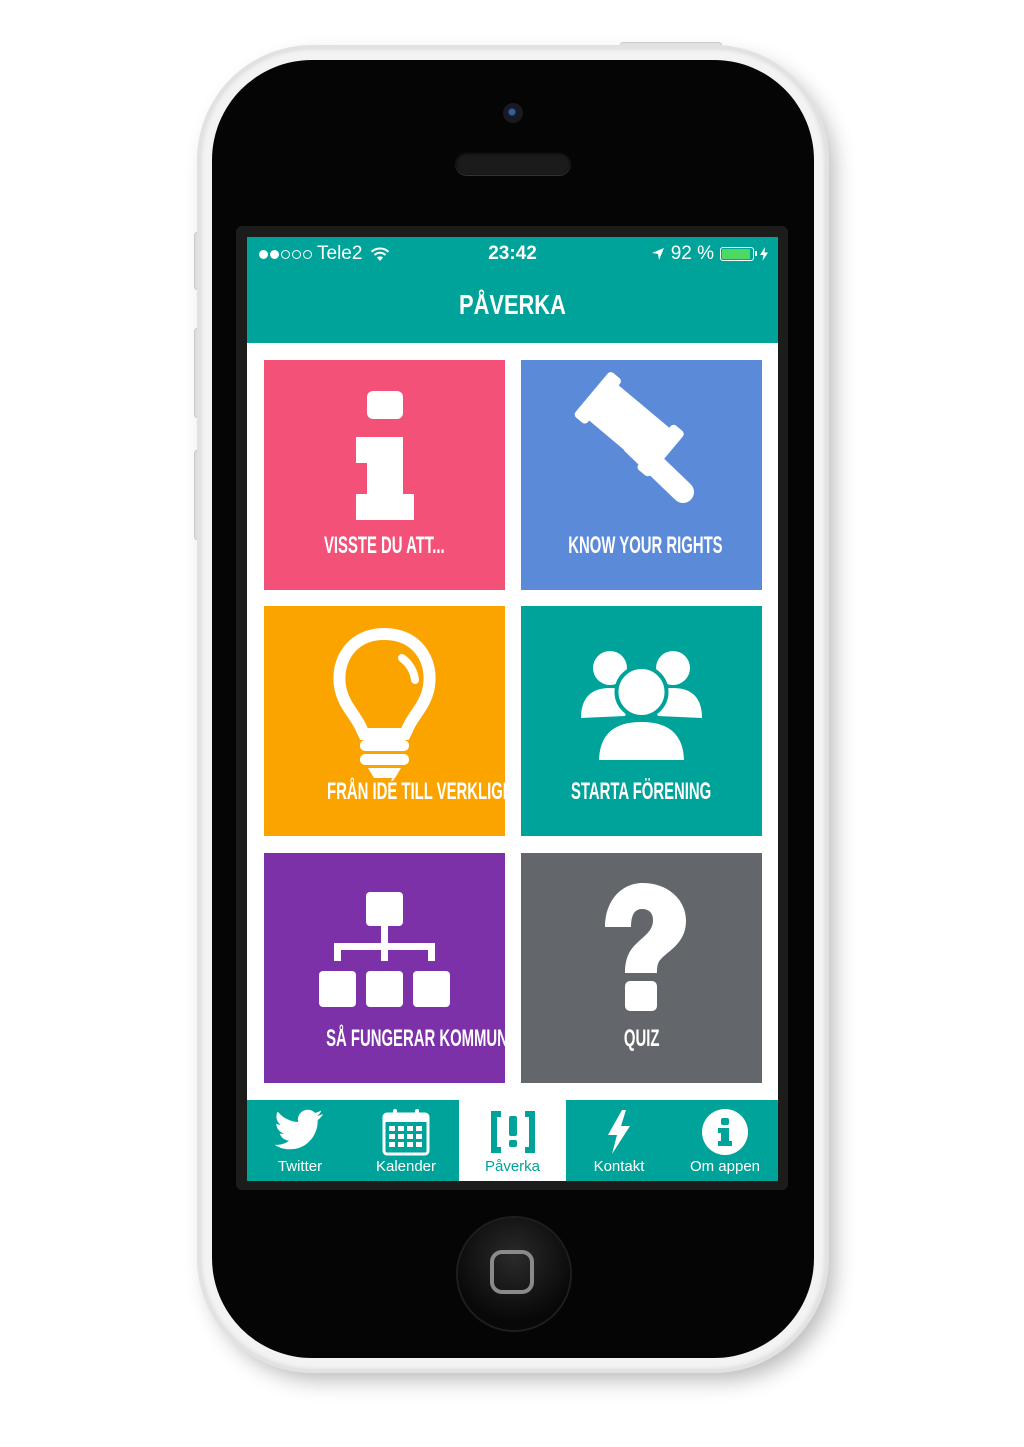  What do you see at coordinates (619, 1166) in the screenshot?
I see `tab-label: Kontakt` at bounding box center [619, 1166].